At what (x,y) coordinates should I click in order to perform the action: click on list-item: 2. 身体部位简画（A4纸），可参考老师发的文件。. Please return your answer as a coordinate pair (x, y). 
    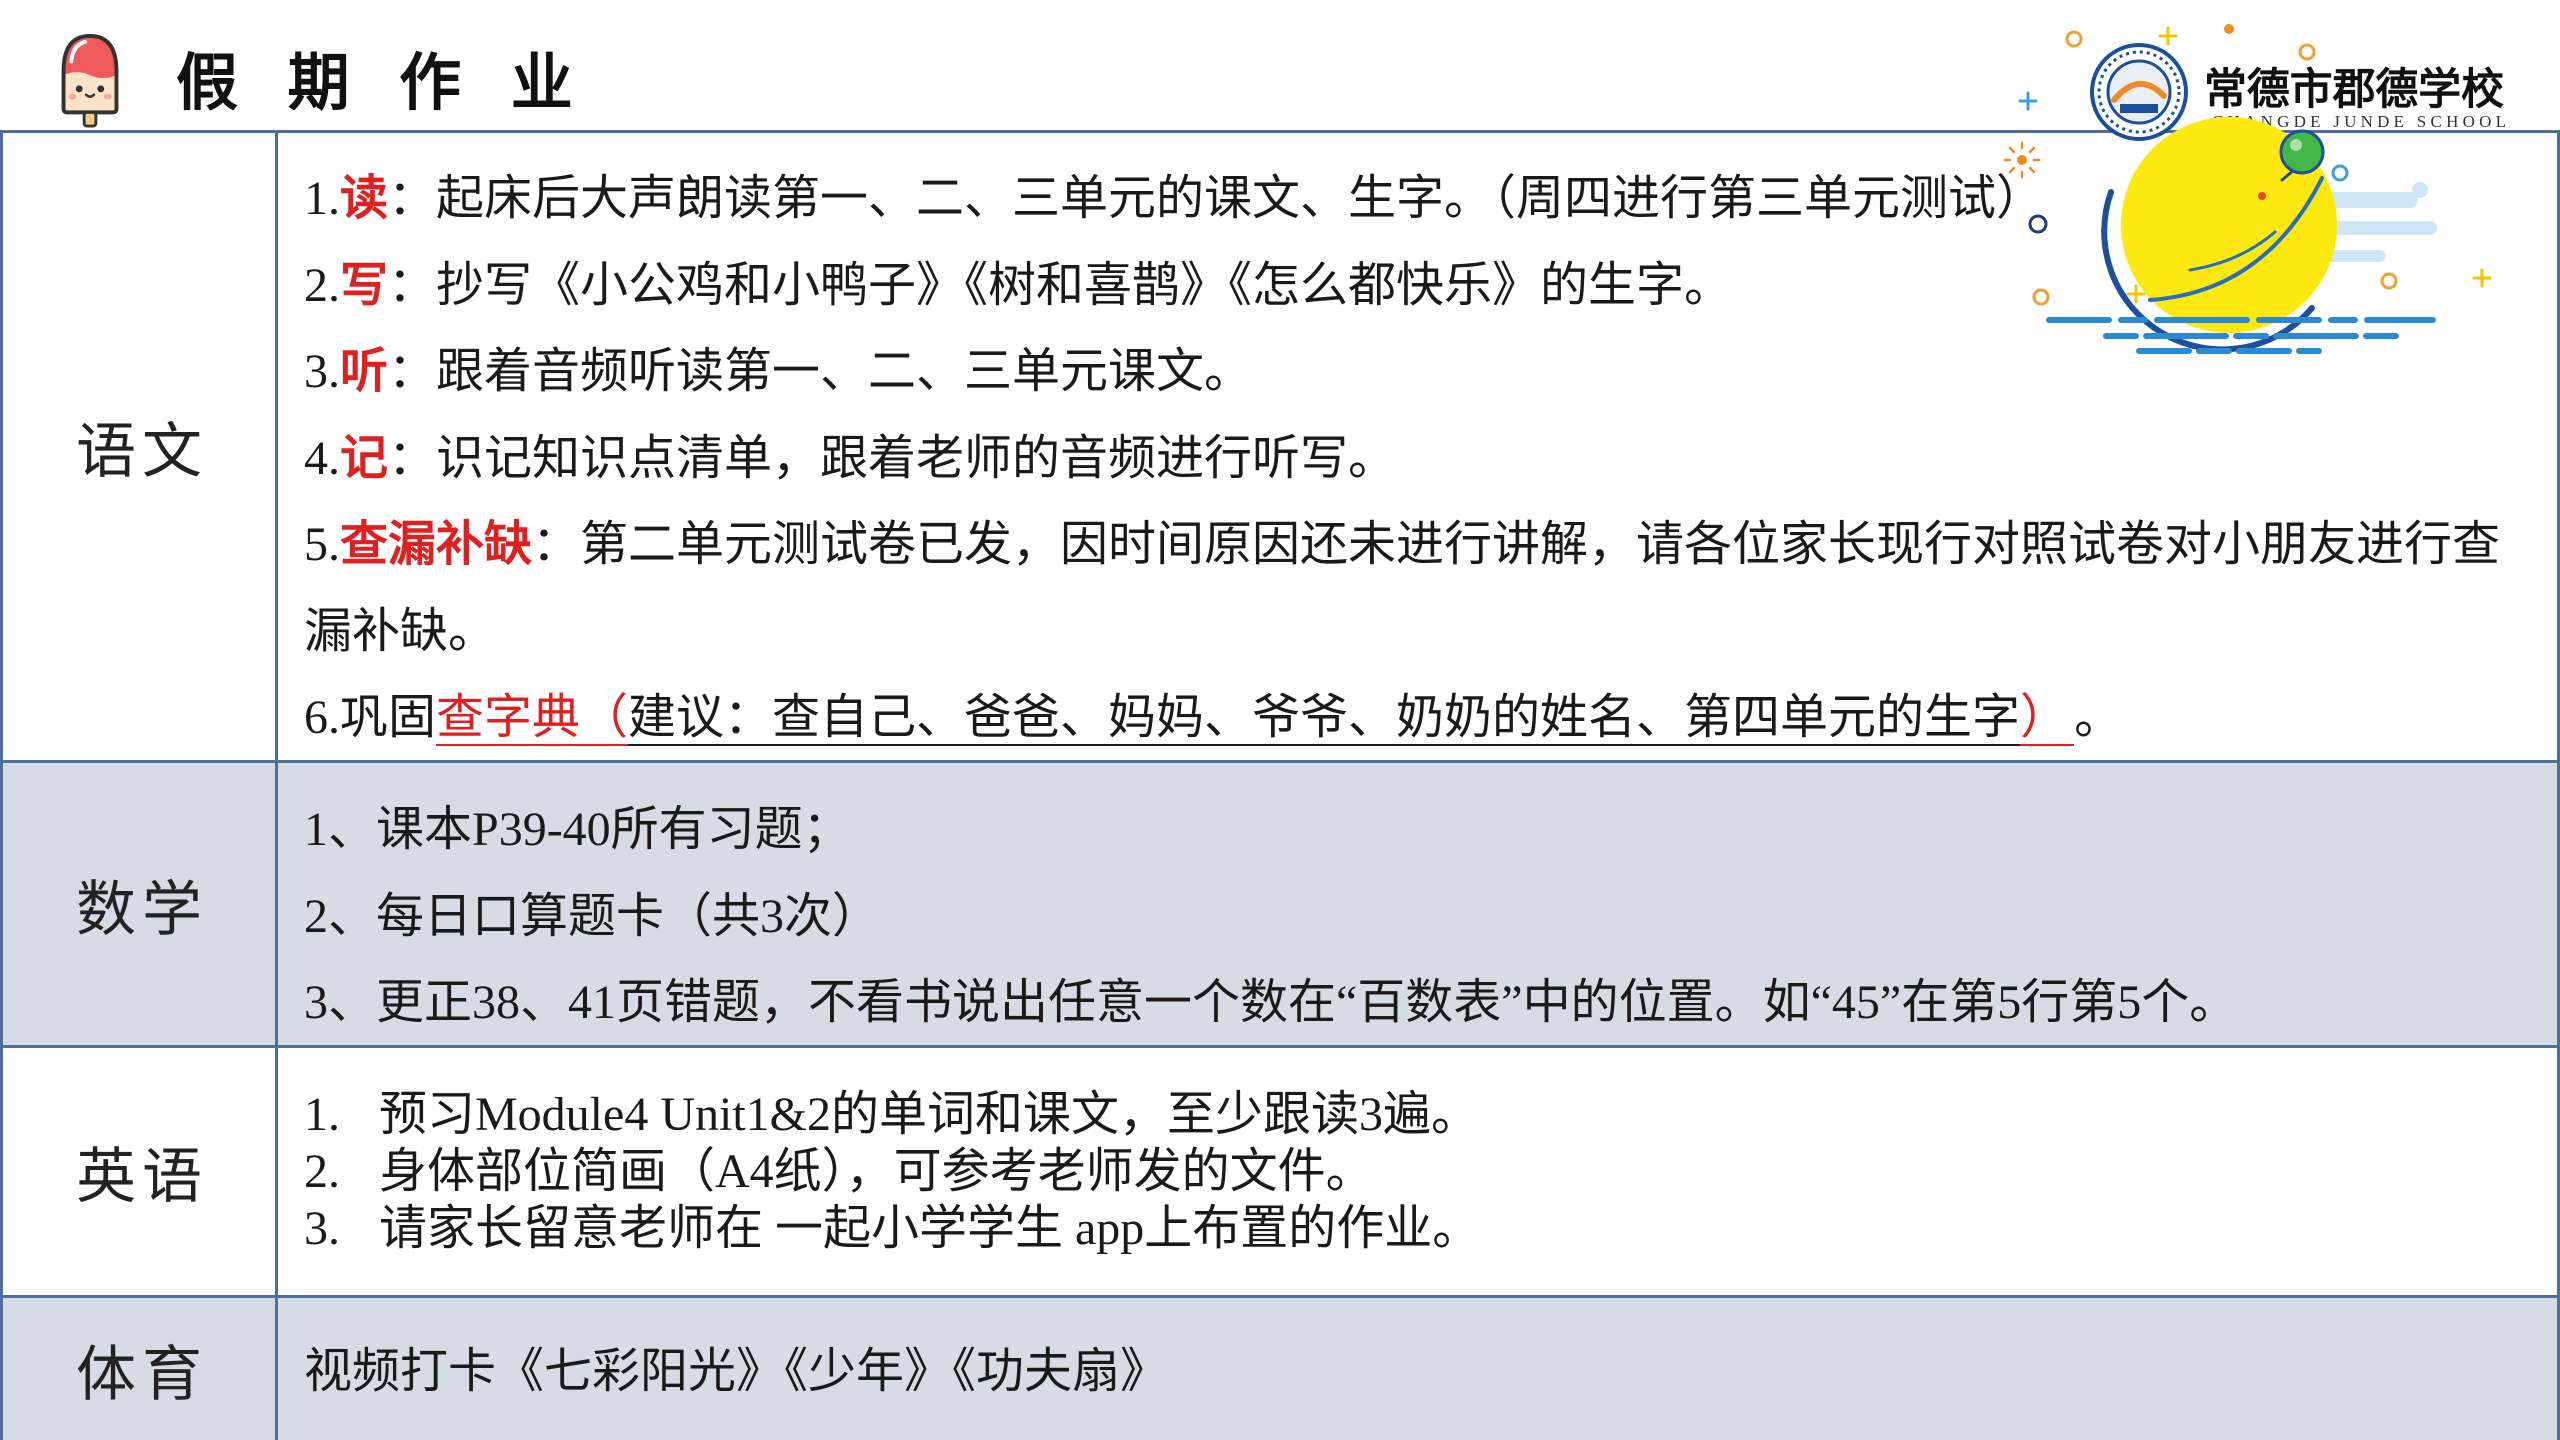
    Looking at the image, I should click on (1420, 1171).